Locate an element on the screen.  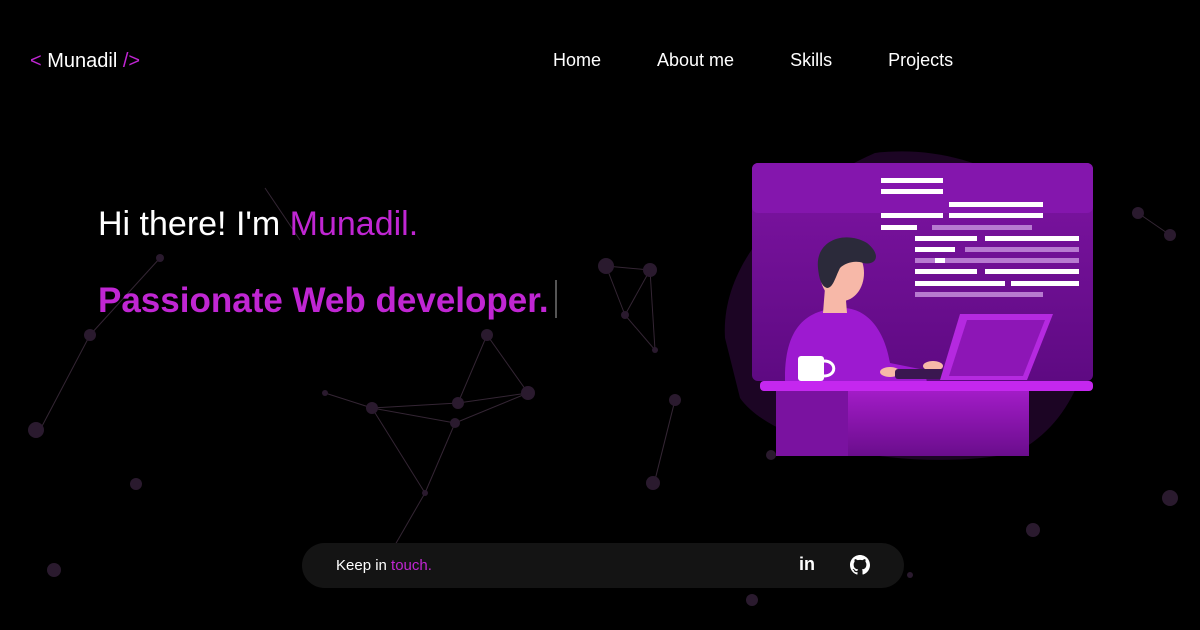
contact-accent: touch. is located at coordinates (411, 565).